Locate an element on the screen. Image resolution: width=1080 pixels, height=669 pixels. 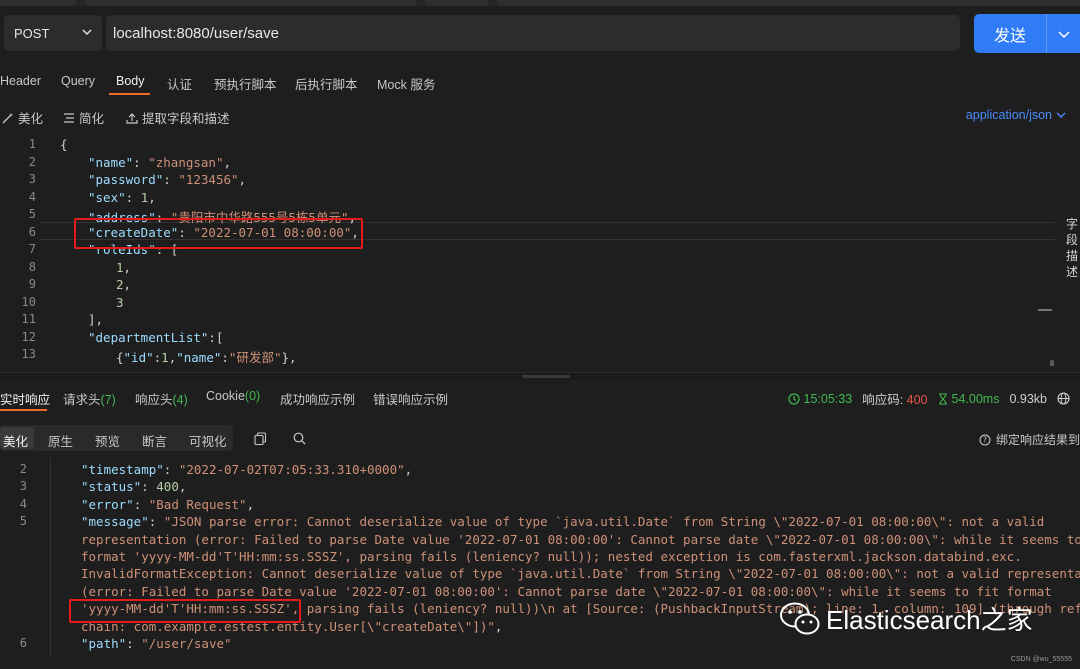
tab-error-example: 错误响应示例 is located at coordinates (410, 398).